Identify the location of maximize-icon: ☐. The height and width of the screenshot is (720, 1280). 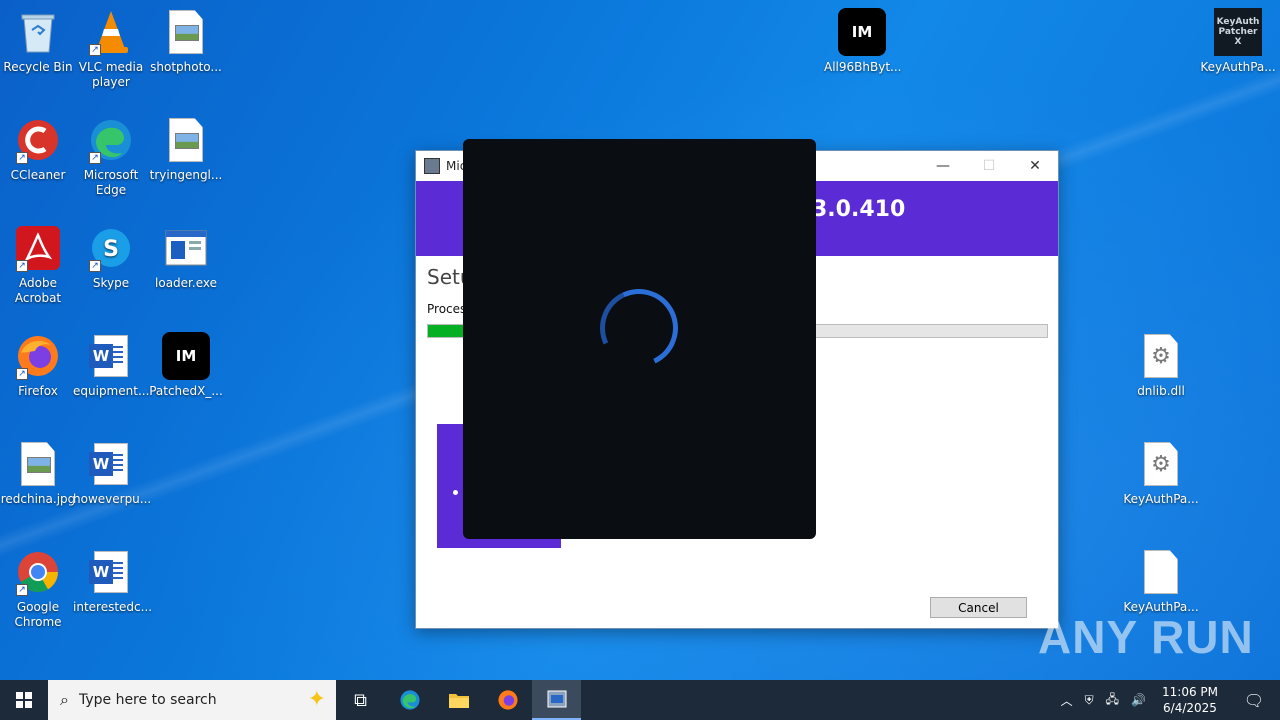
(989, 166).